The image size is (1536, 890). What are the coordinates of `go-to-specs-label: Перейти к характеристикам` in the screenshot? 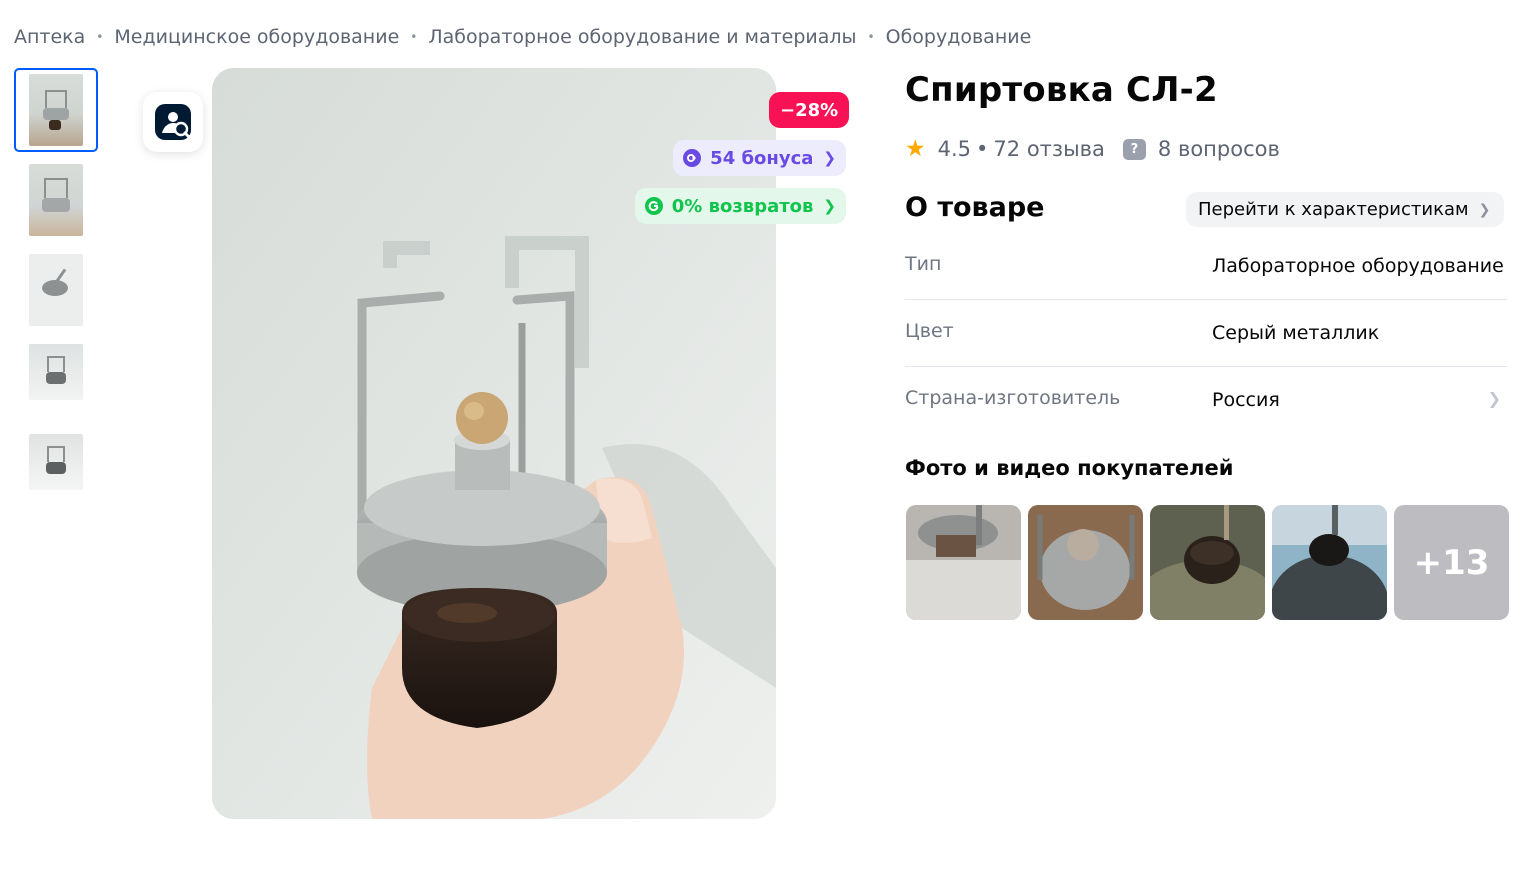 It's located at (1333, 209).